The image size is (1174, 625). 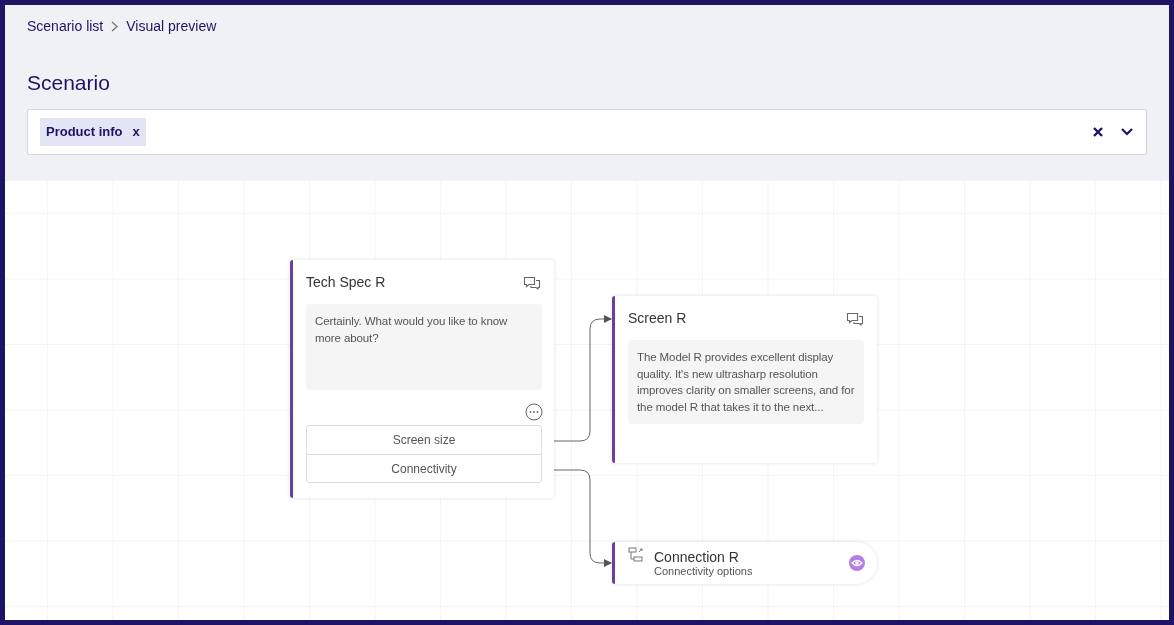 What do you see at coordinates (534, 412) in the screenshot?
I see `more-options-icon` at bounding box center [534, 412].